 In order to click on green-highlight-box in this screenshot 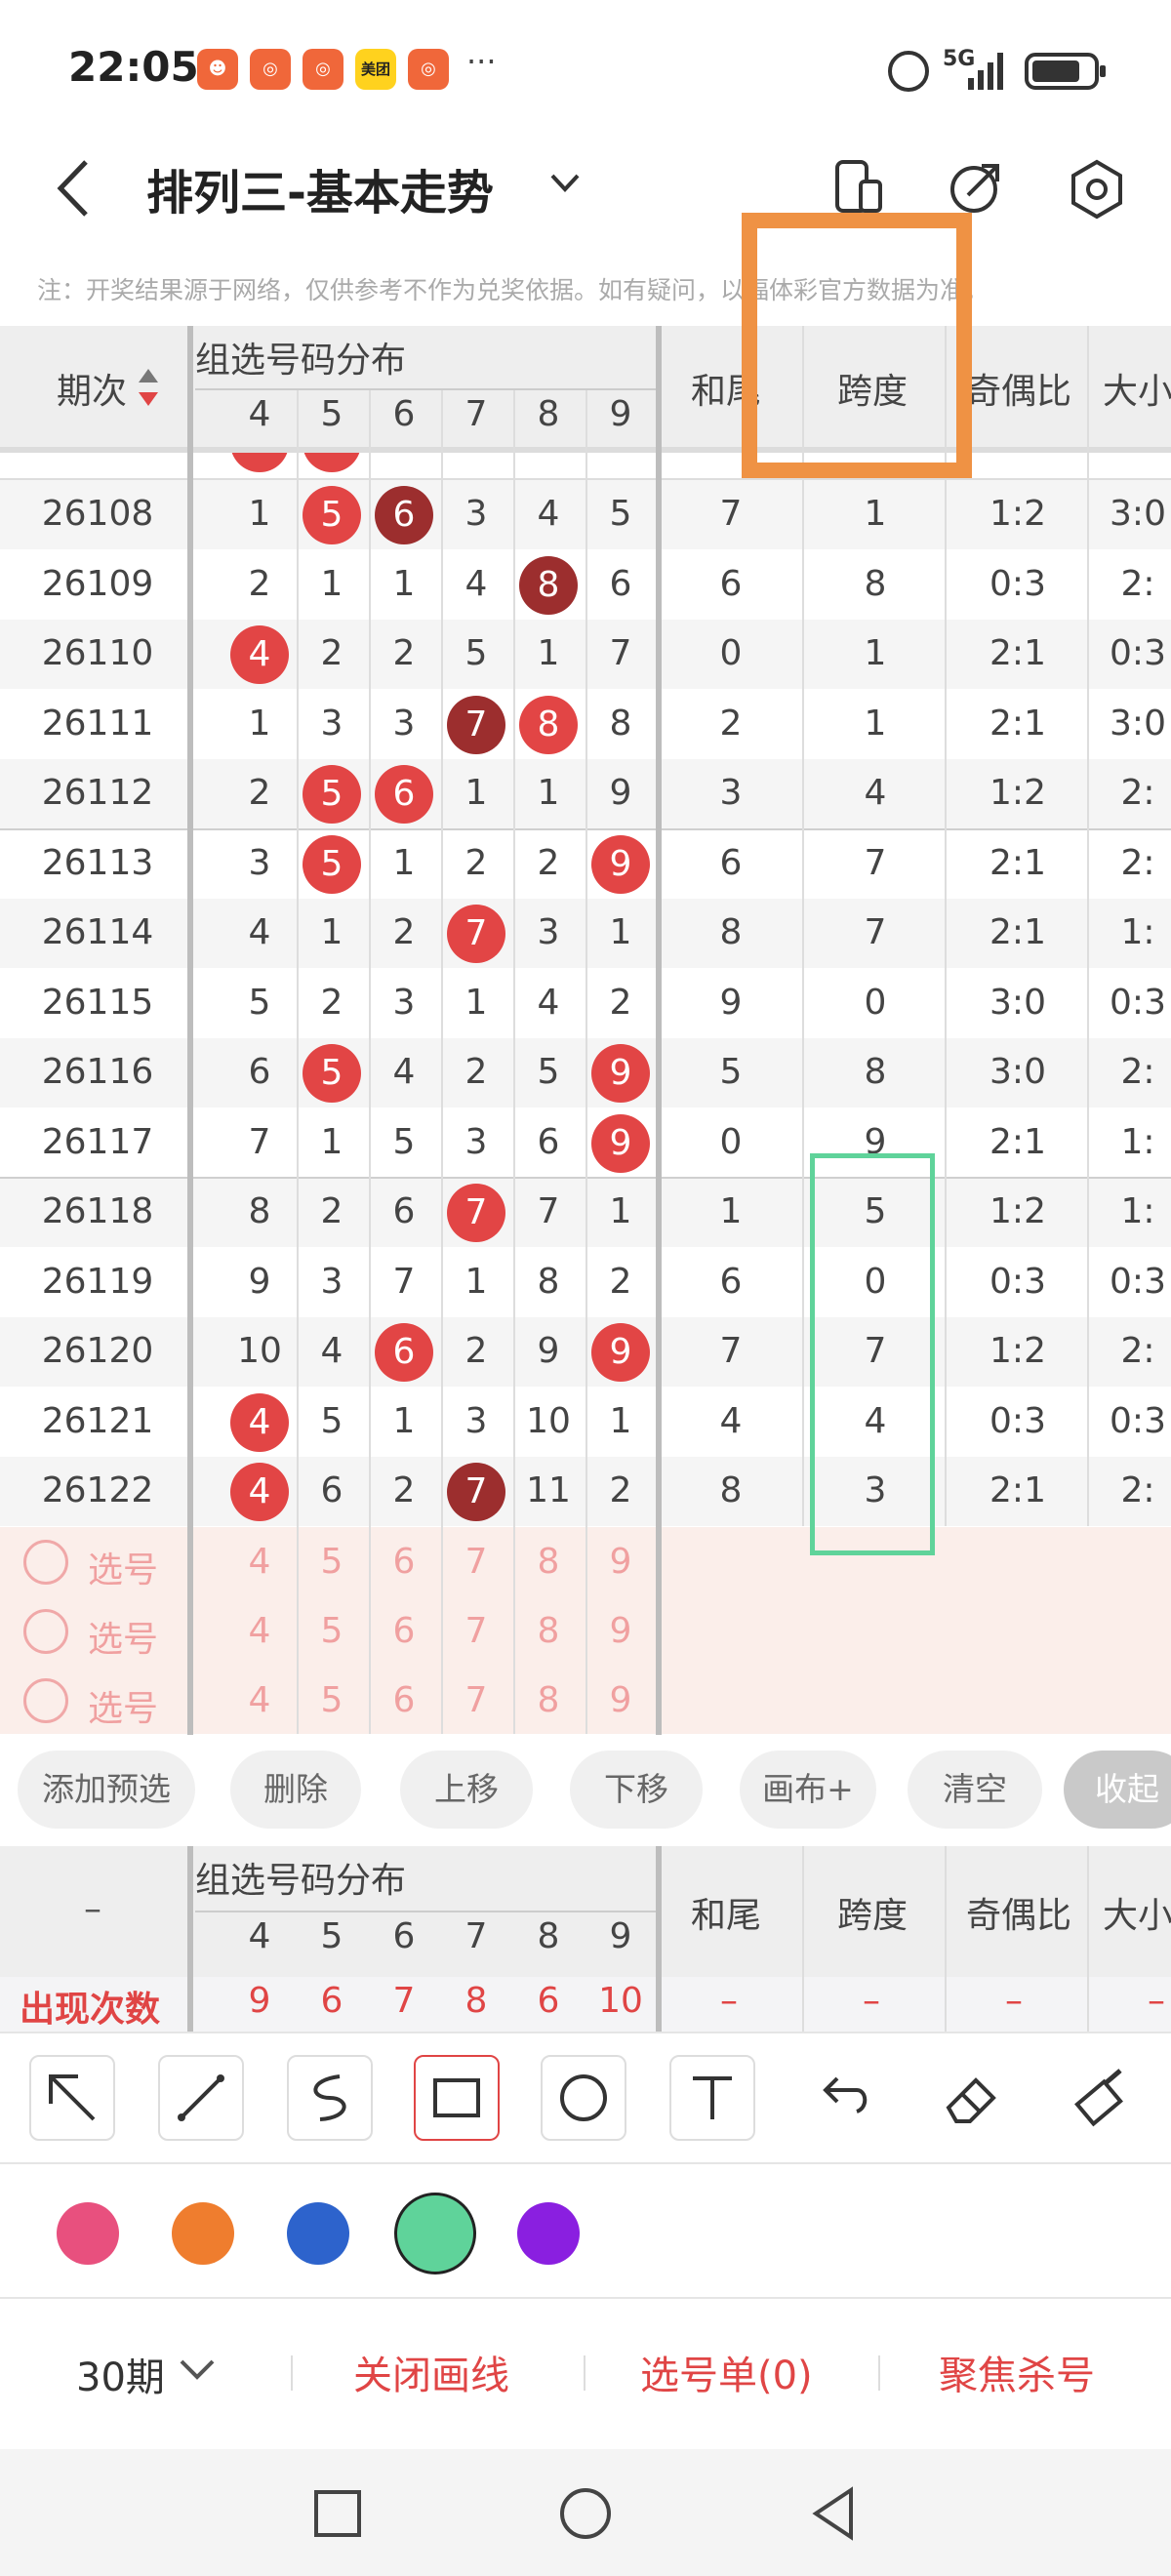, I will do `click(872, 1354)`.